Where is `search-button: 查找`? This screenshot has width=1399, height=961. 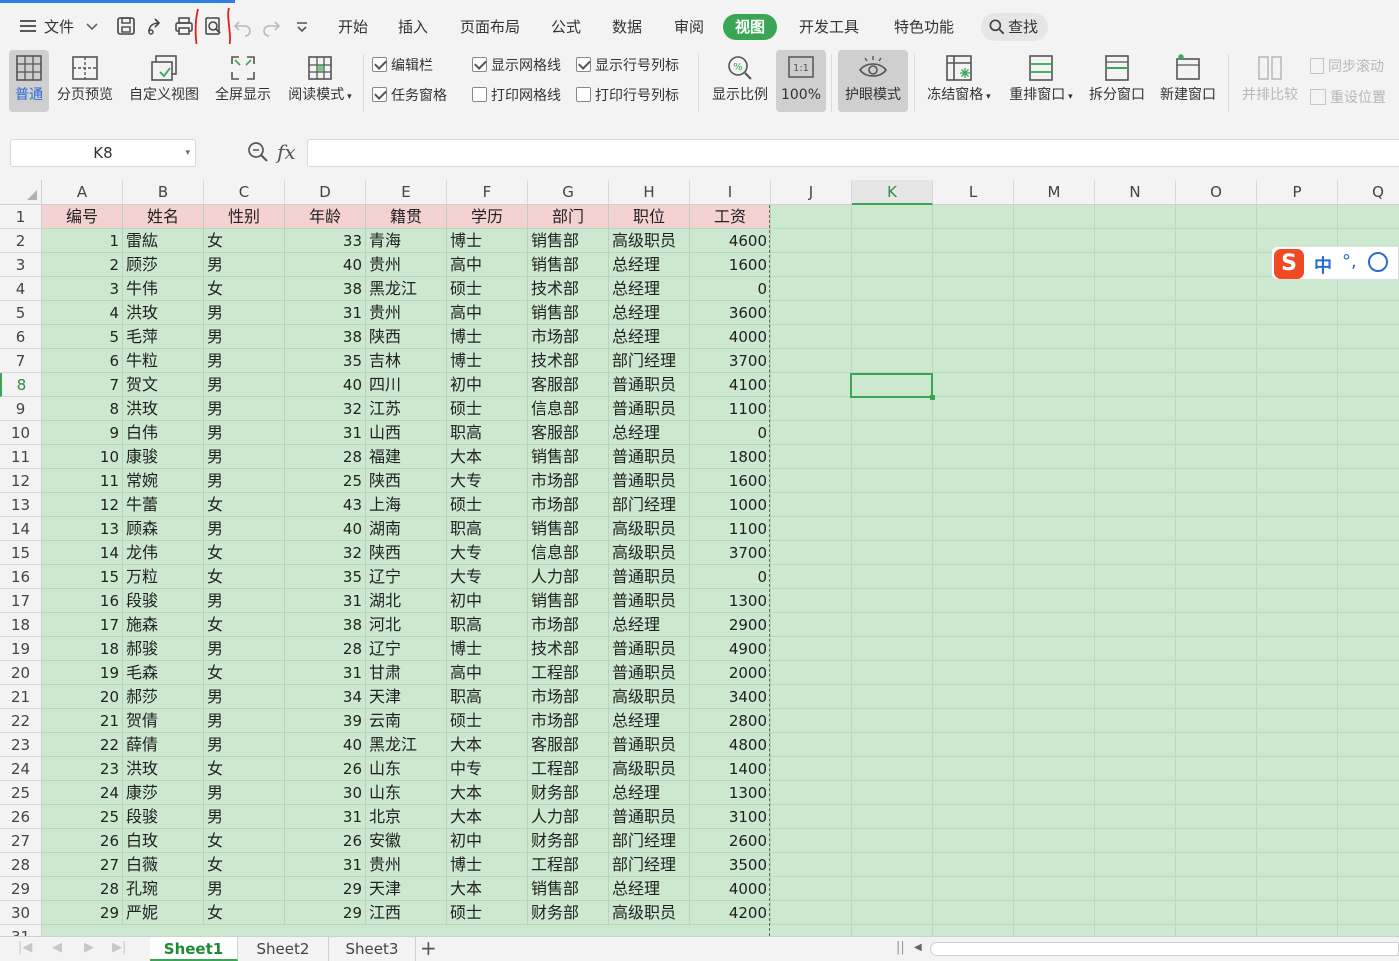 search-button: 查找 is located at coordinates (1014, 27).